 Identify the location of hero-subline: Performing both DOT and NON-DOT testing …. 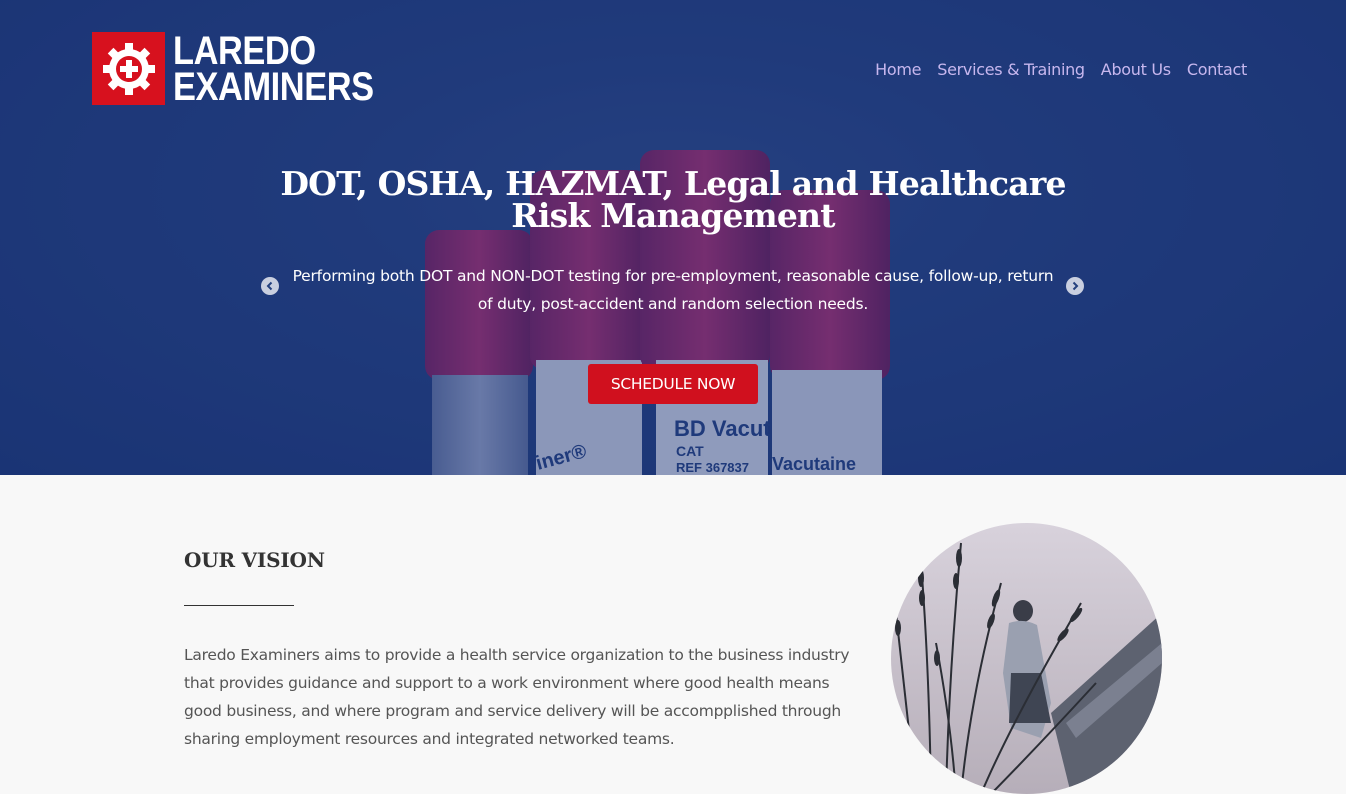
(673, 290).